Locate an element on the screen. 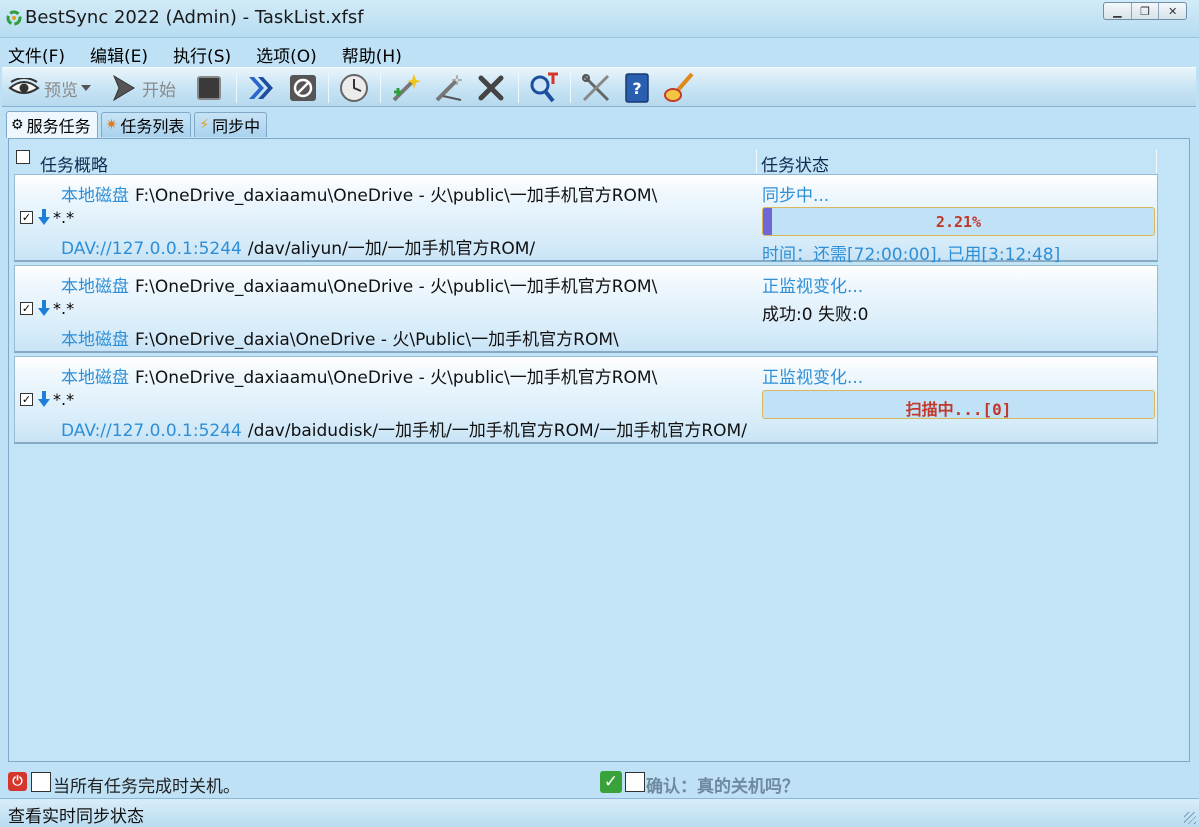 This screenshot has width=1199, height=827. check-icon: ✓ is located at coordinates (611, 782).